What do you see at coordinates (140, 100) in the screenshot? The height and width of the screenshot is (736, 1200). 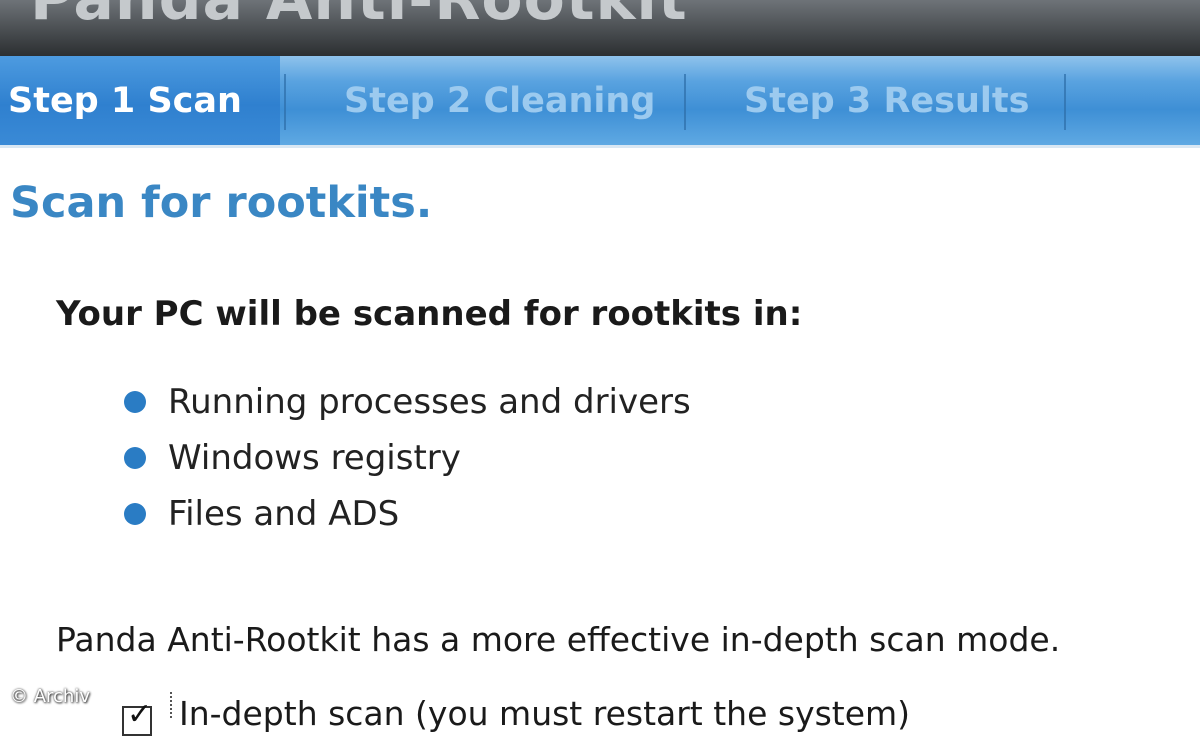 I see `tab-step-1-scan: Step 1 Scan` at bounding box center [140, 100].